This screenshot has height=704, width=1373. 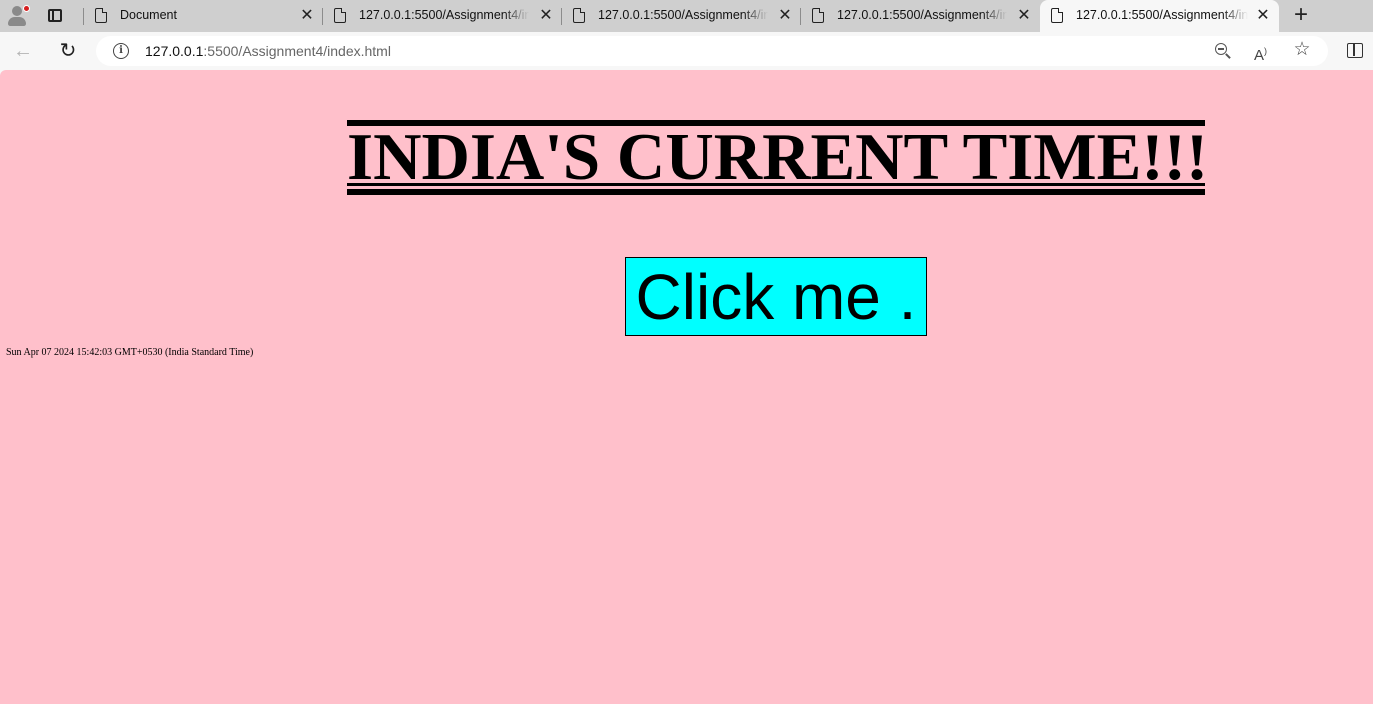 I want to click on url-path: :5500/Assignment4/index.html, so click(x=297, y=51).